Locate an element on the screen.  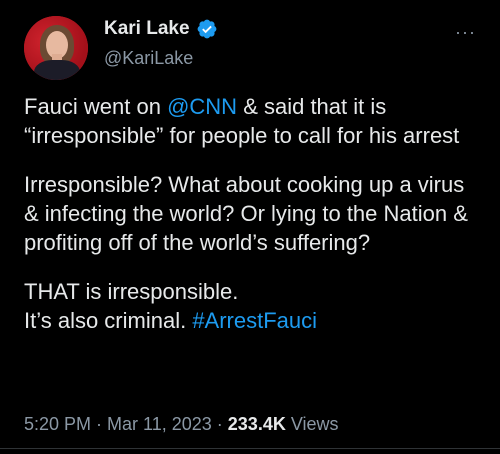
tweet-text-span: THAT is irresponsible. is located at coordinates (131, 291).